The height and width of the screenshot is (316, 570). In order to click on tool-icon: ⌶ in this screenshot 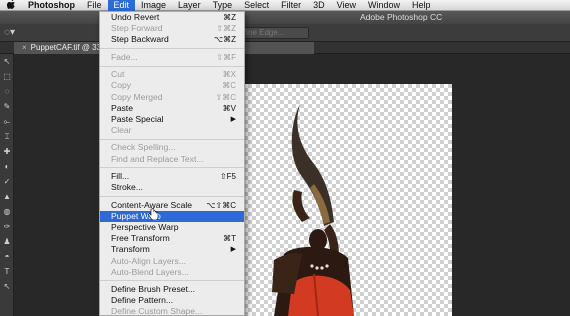, I will do `click(7, 136)`.